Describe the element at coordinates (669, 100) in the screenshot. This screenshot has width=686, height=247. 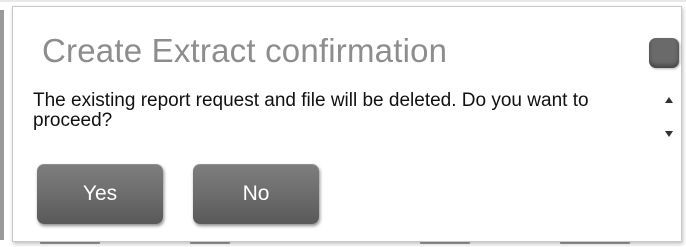
I see `scroll-up-arrow-icon` at that location.